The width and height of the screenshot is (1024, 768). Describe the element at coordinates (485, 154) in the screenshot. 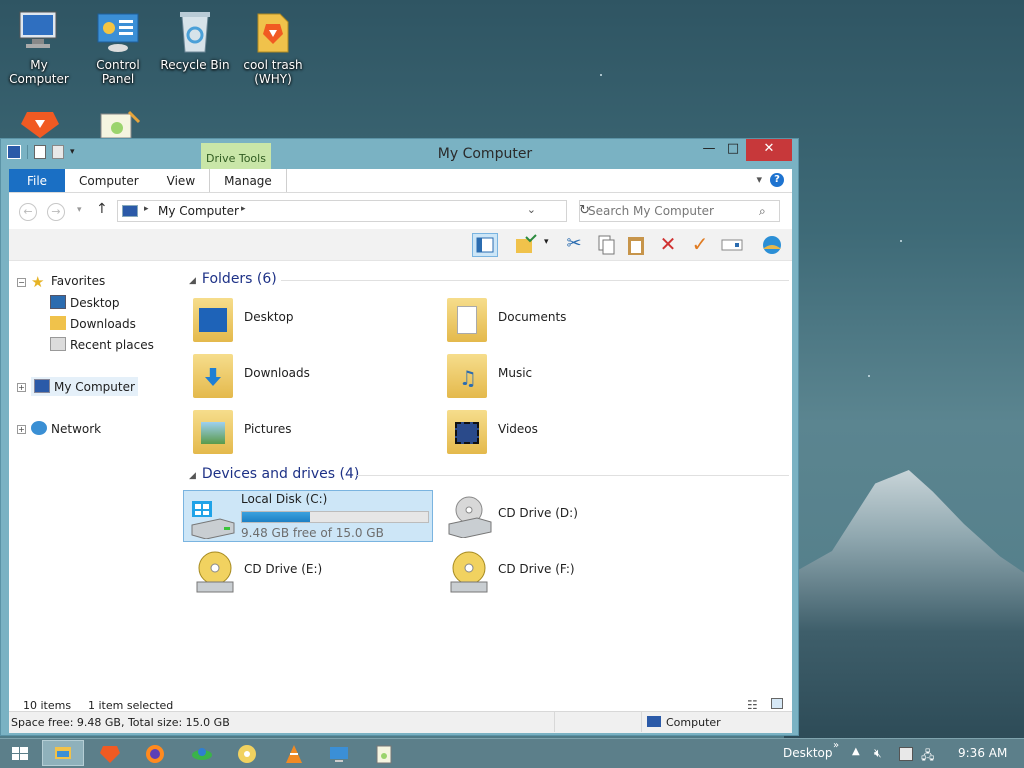

I see `window-title: My Computer` at that location.